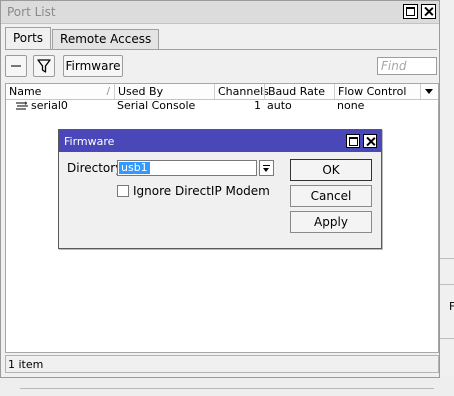  I want to click on background-window-bottom, so click(227, 386).